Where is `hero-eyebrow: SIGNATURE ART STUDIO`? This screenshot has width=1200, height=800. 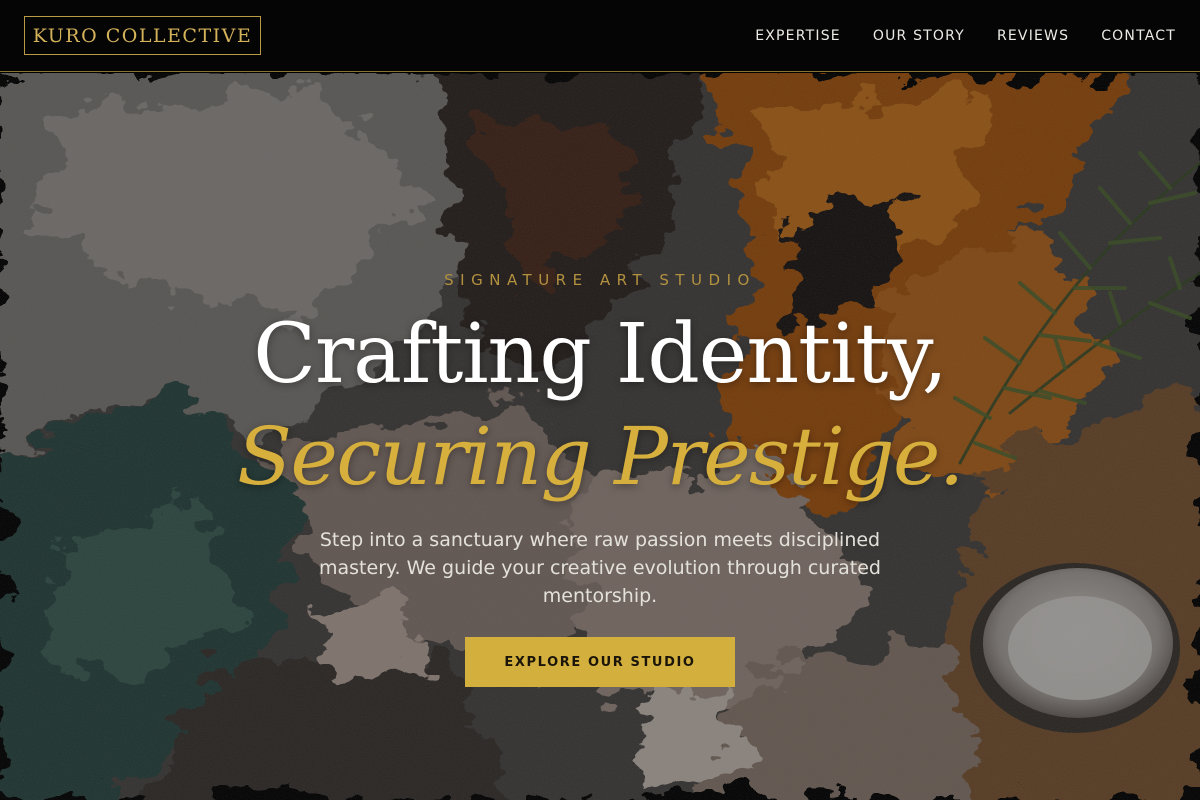 hero-eyebrow: SIGNATURE ART STUDIO is located at coordinates (600, 280).